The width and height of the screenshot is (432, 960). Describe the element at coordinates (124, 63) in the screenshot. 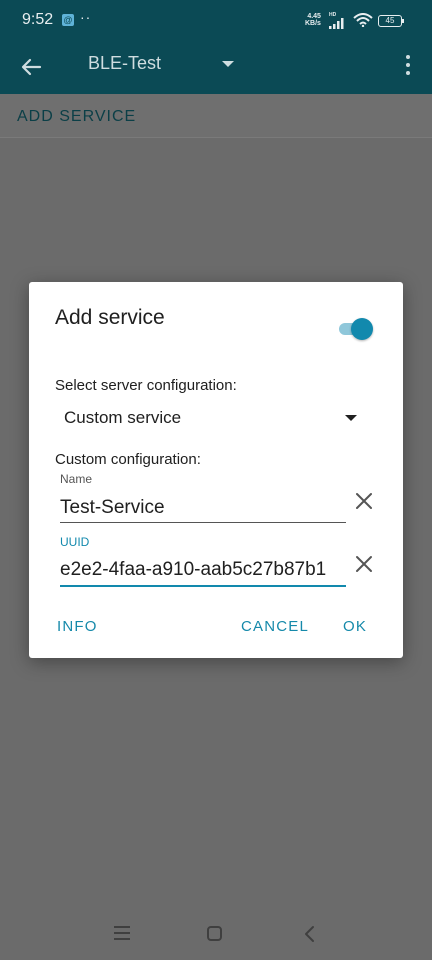

I see `app-title: BLE-Test` at that location.